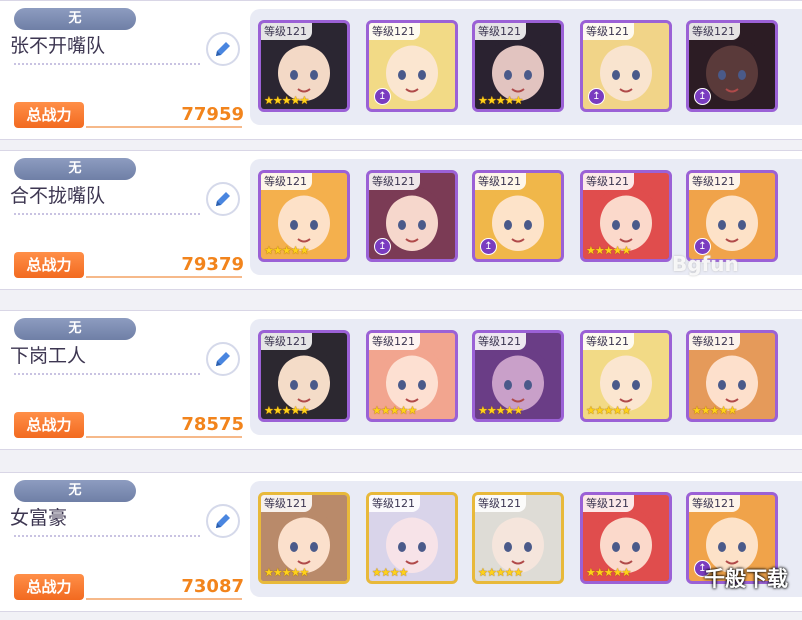 This screenshot has height=620, width=802. I want to click on team-name: 女富豪, so click(39, 518).